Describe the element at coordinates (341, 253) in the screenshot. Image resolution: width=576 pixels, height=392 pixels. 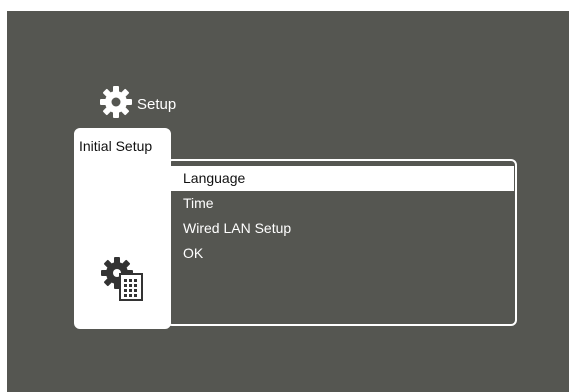
I see `menu-item-ok: OK` at that location.